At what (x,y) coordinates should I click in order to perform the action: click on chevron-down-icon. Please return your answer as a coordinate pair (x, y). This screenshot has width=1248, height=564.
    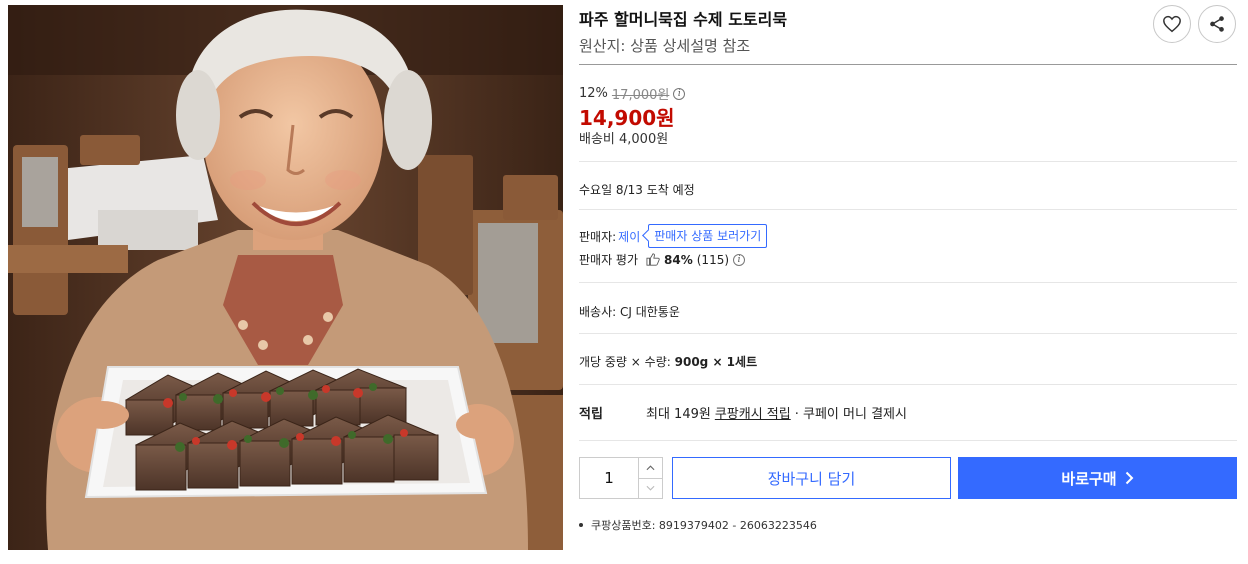
    Looking at the image, I should click on (650, 488).